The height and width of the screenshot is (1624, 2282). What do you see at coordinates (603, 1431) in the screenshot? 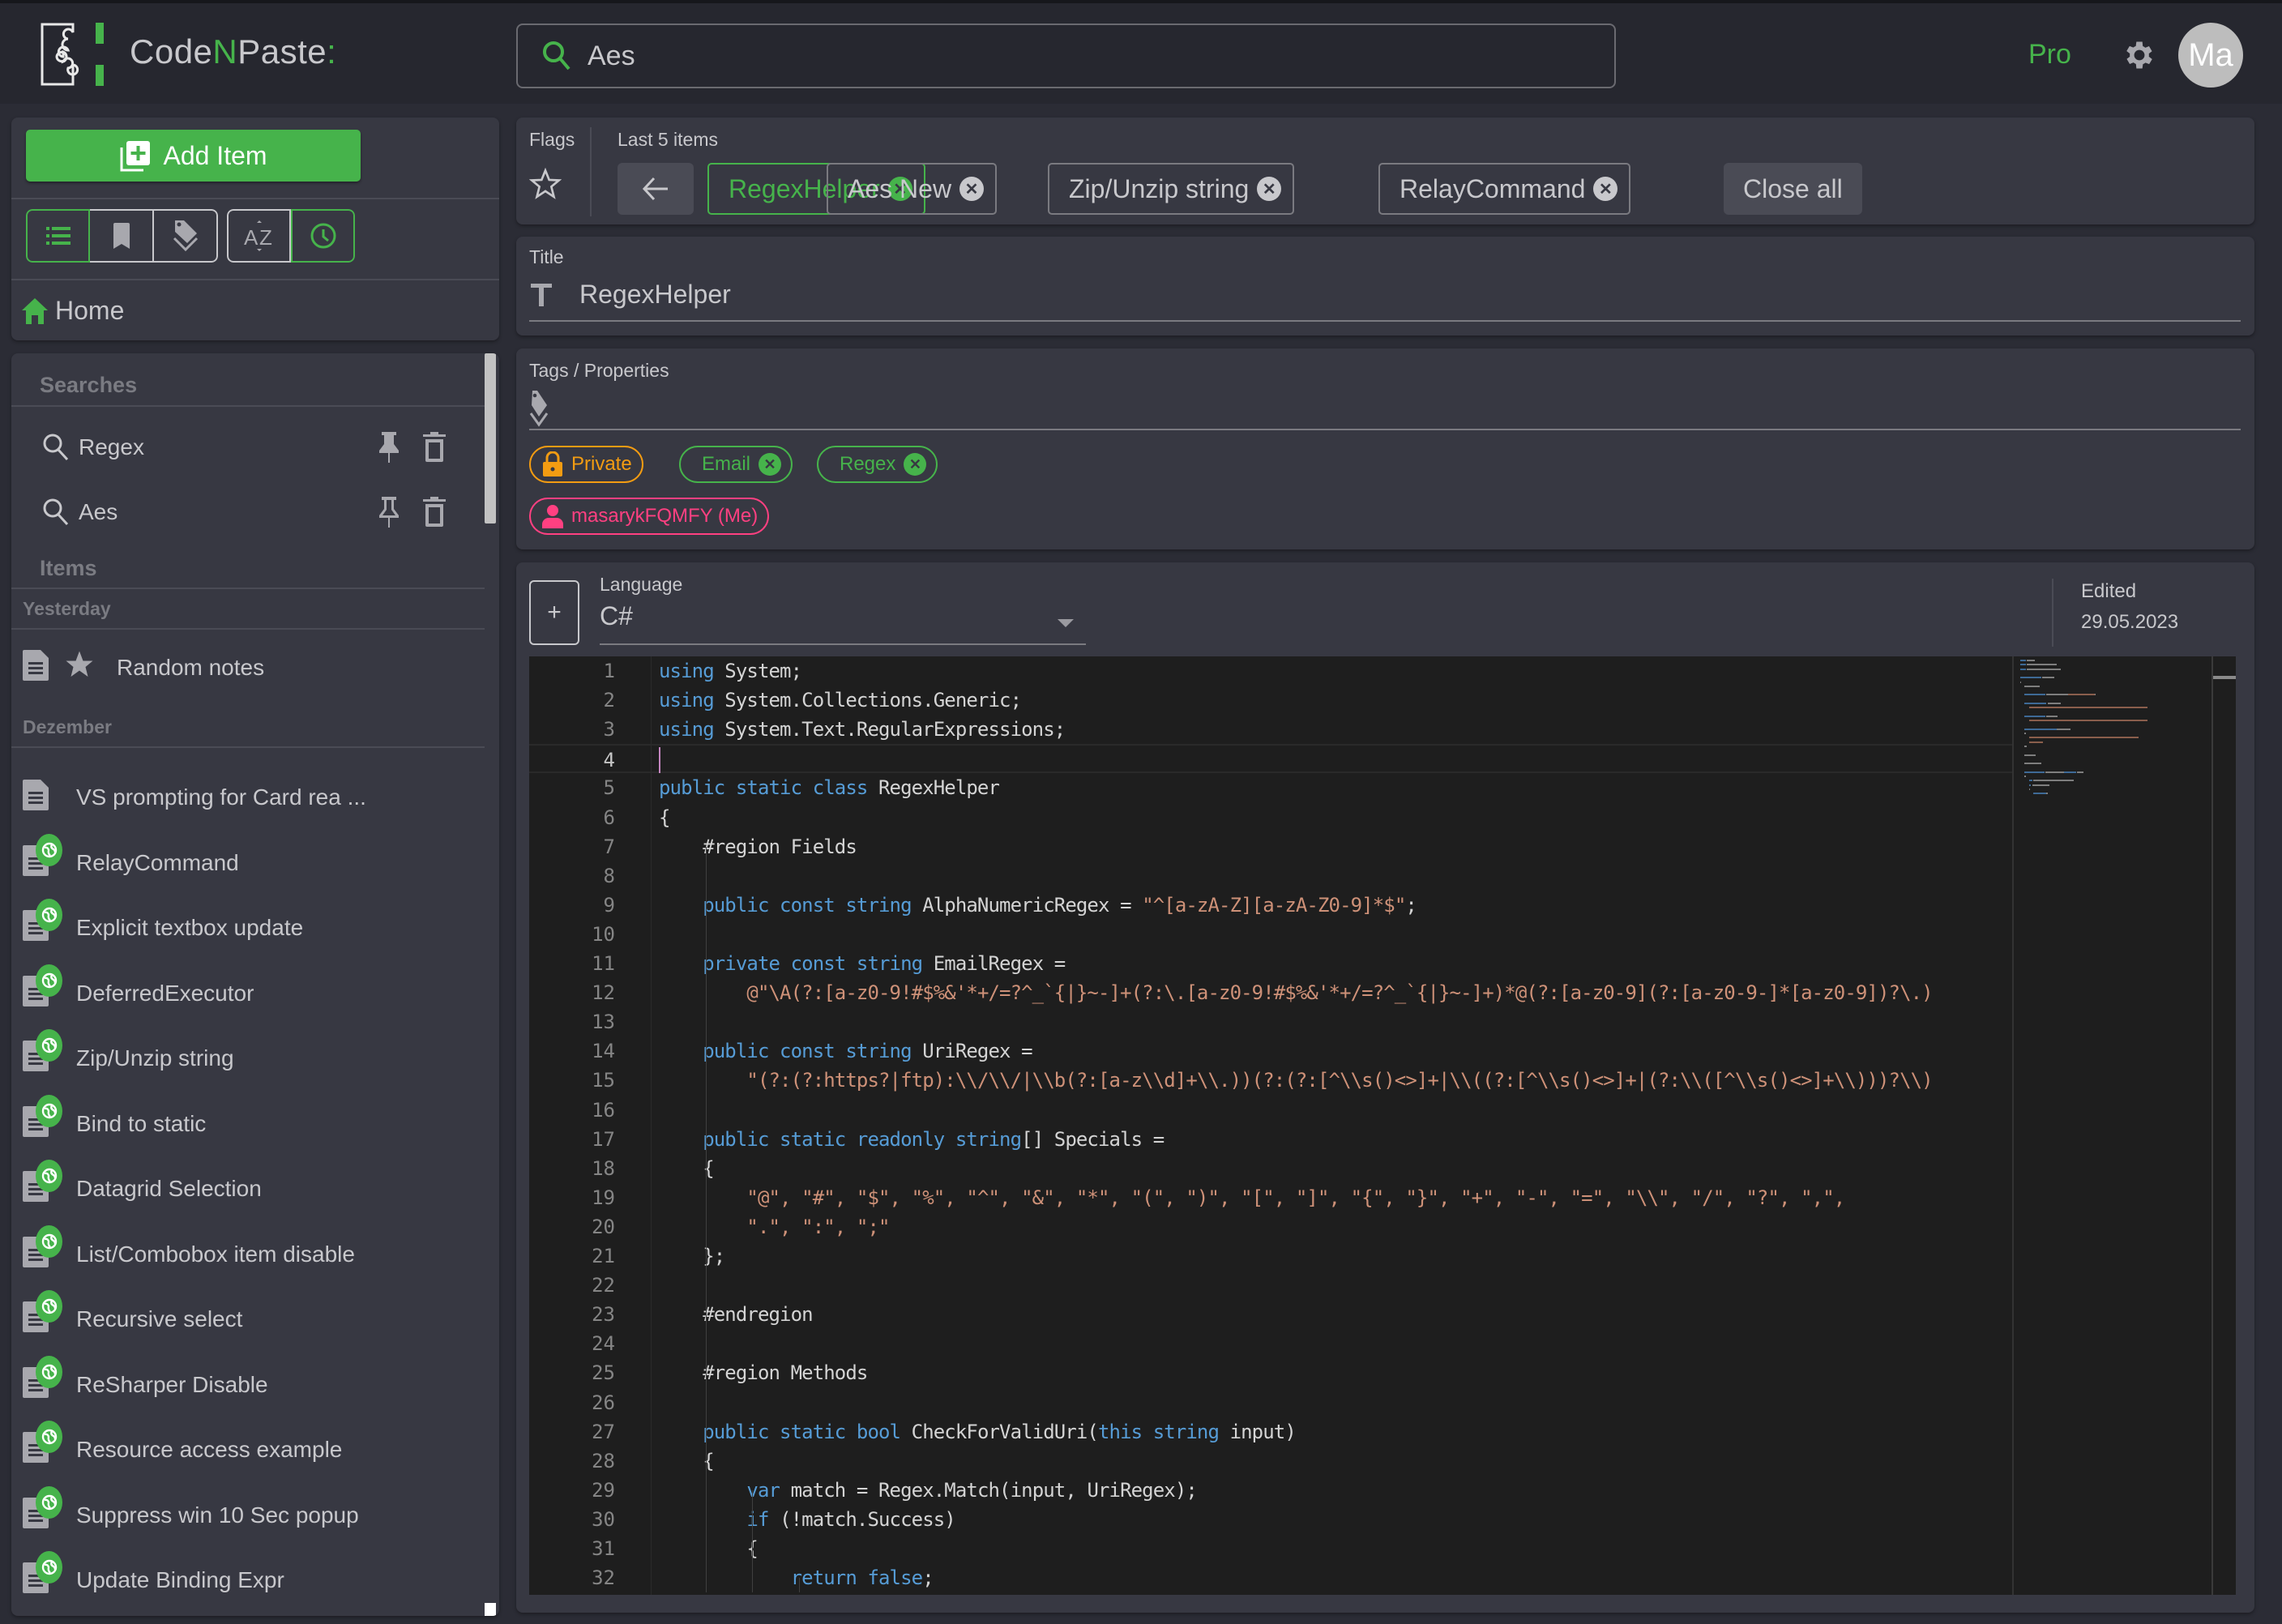
I see `line-number: 27` at bounding box center [603, 1431].